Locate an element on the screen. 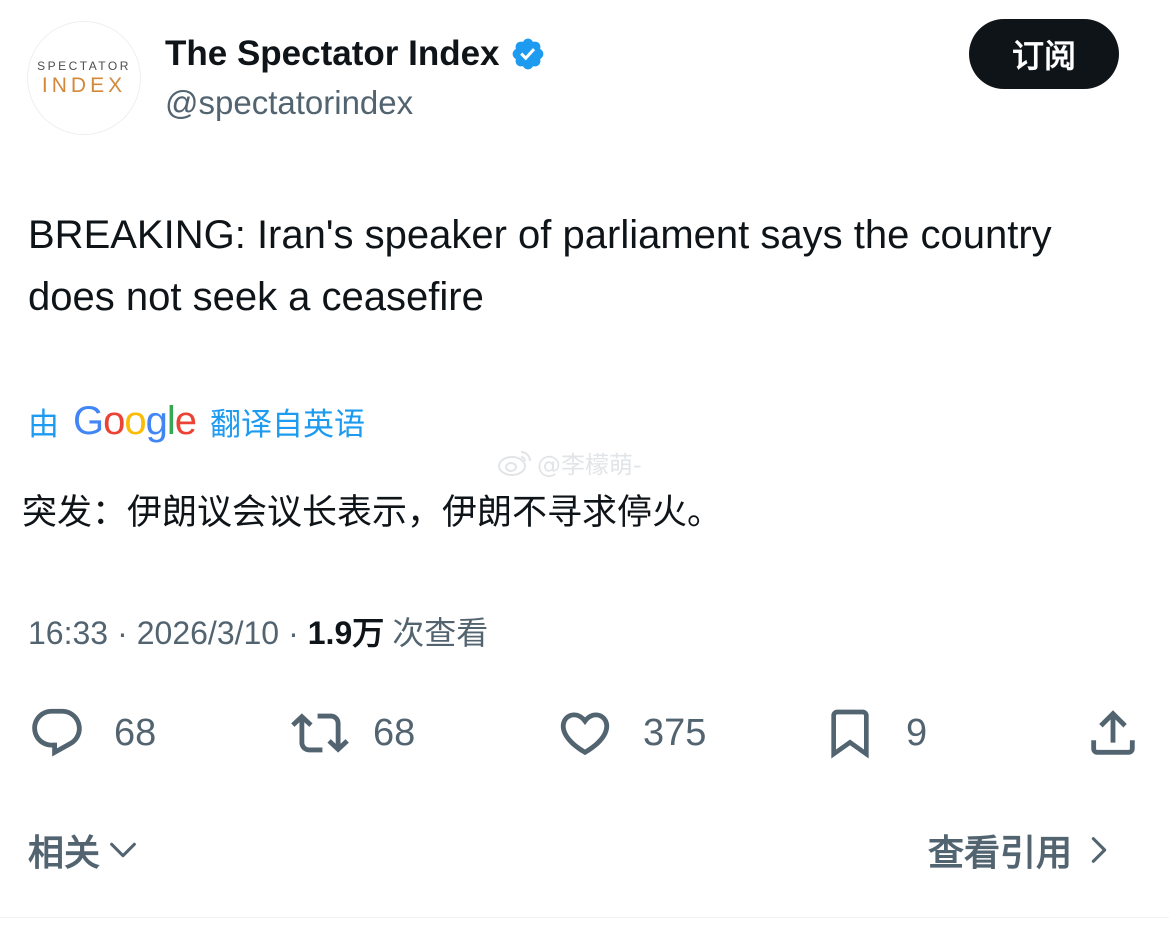  google-logo: Google is located at coordinates (135, 421).